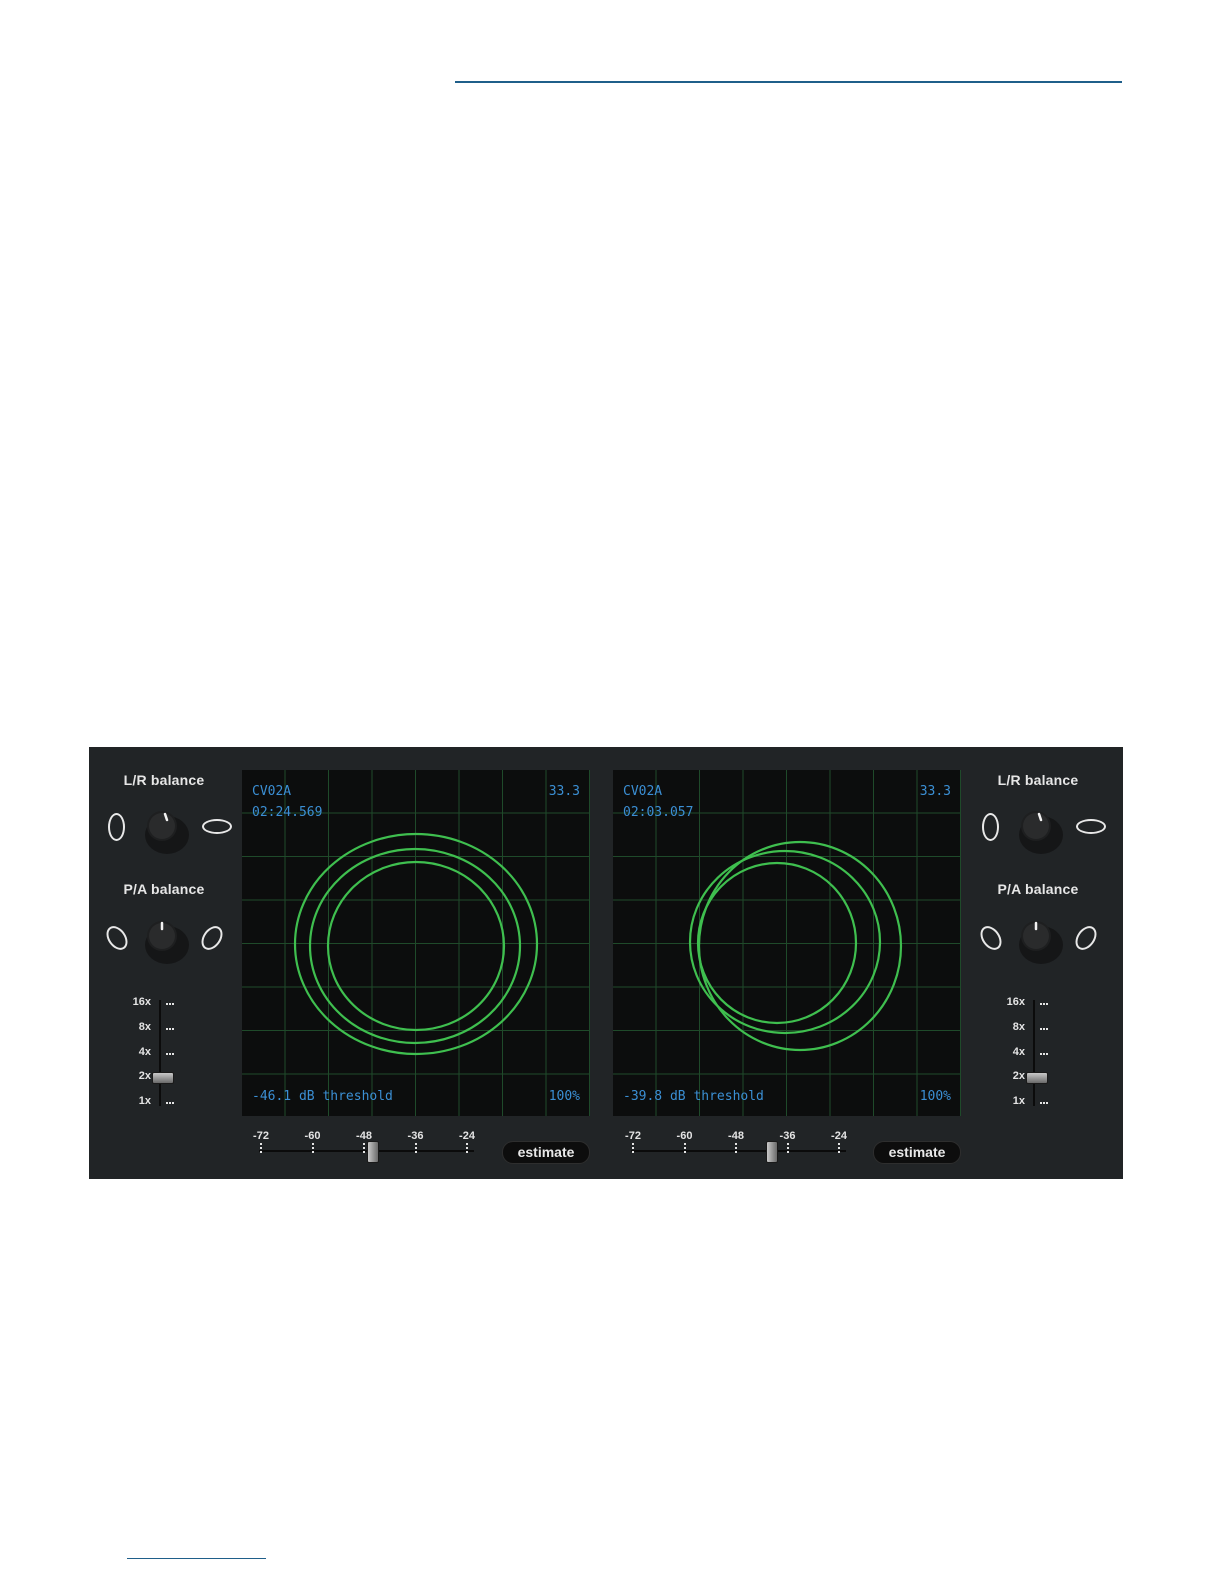  I want to click on left-controls: L/R balance P/A balance 16x 8x 4x 2x 1x, so click(165, 963).